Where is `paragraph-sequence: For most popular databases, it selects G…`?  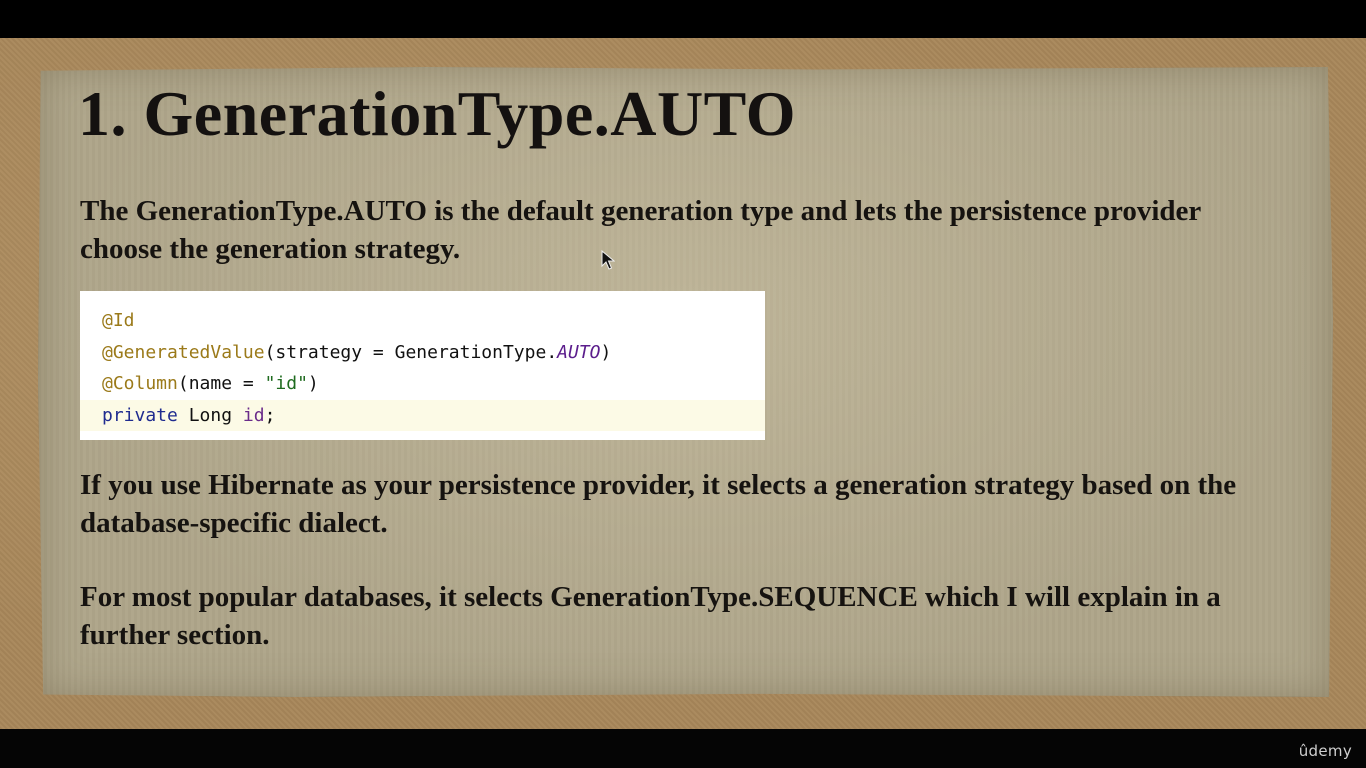 paragraph-sequence: For most popular databases, it selects G… is located at coordinates (650, 616).